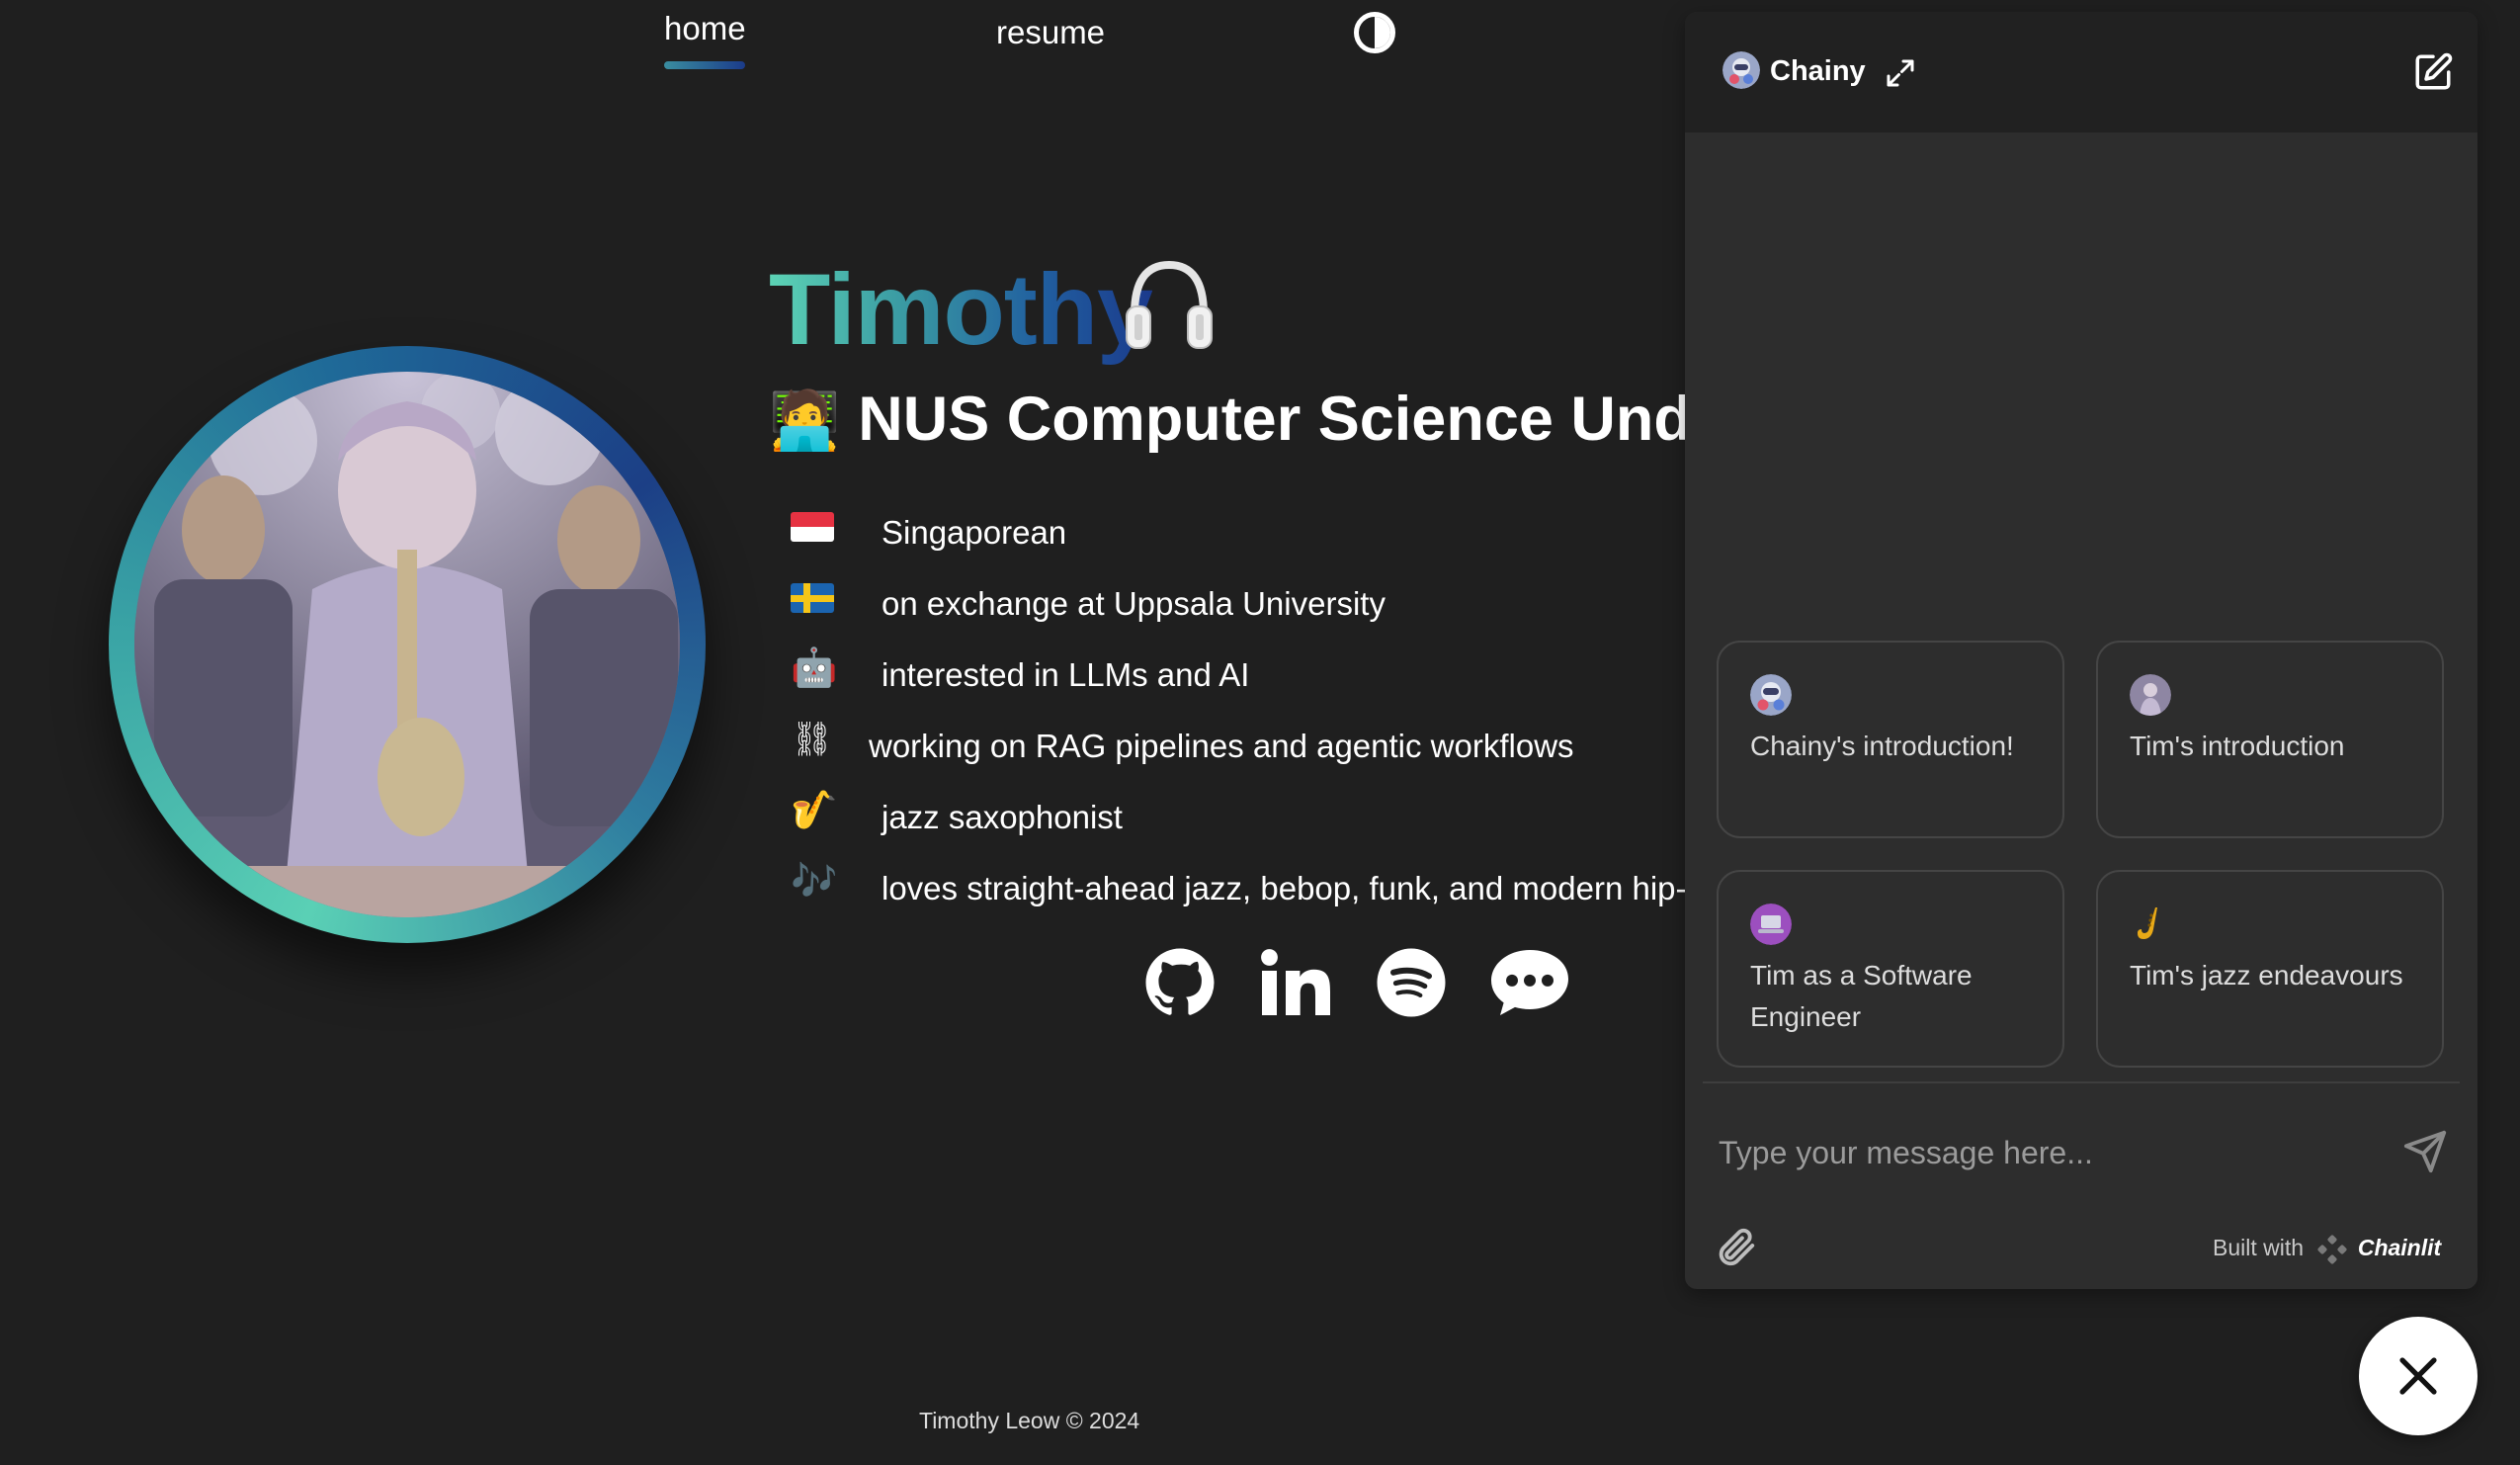 The height and width of the screenshot is (1465, 2520). Describe the element at coordinates (2081, 72) in the screenshot. I see `chat-header: Chainy` at that location.